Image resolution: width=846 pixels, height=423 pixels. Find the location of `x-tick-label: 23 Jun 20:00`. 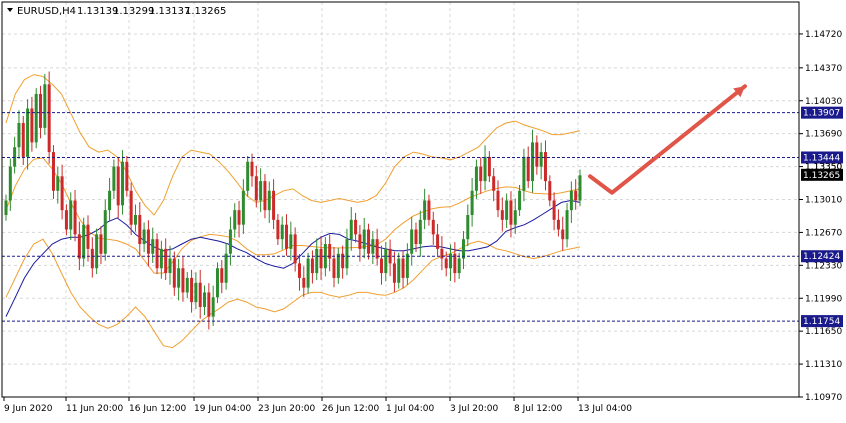

x-tick-label: 23 Jun 20:00 is located at coordinates (286, 409).